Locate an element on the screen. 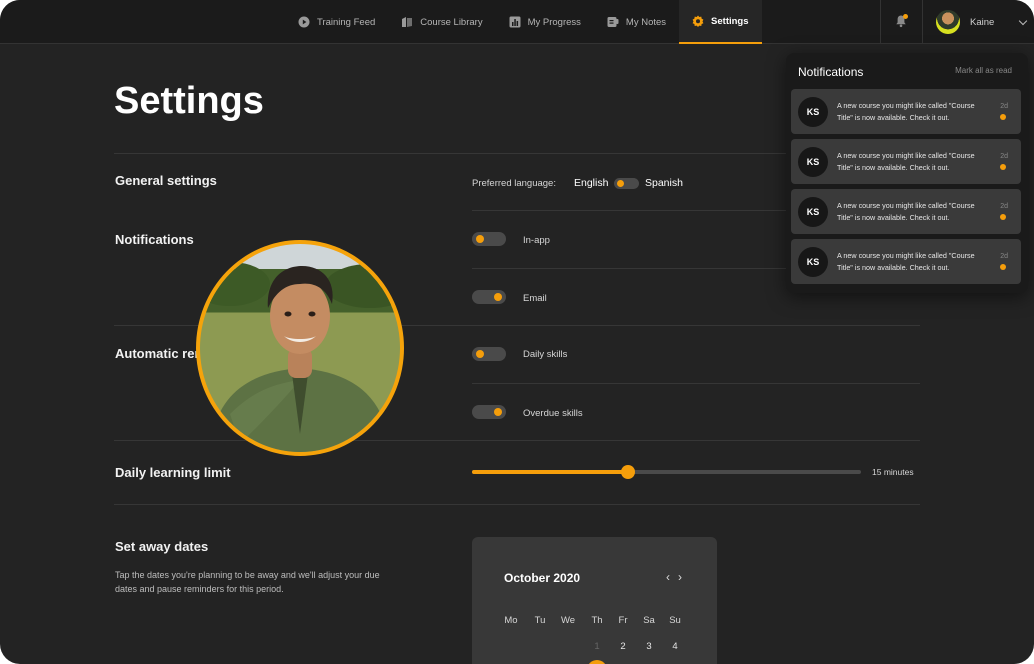 This screenshot has width=1034, height=664. nav-label: Training Feed is located at coordinates (346, 22).